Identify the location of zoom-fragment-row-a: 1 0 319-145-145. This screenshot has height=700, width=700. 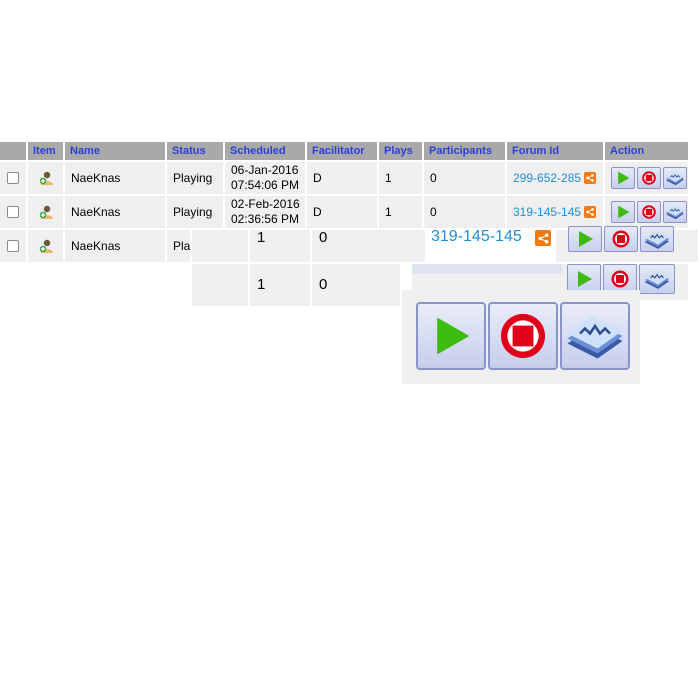
(445, 244).